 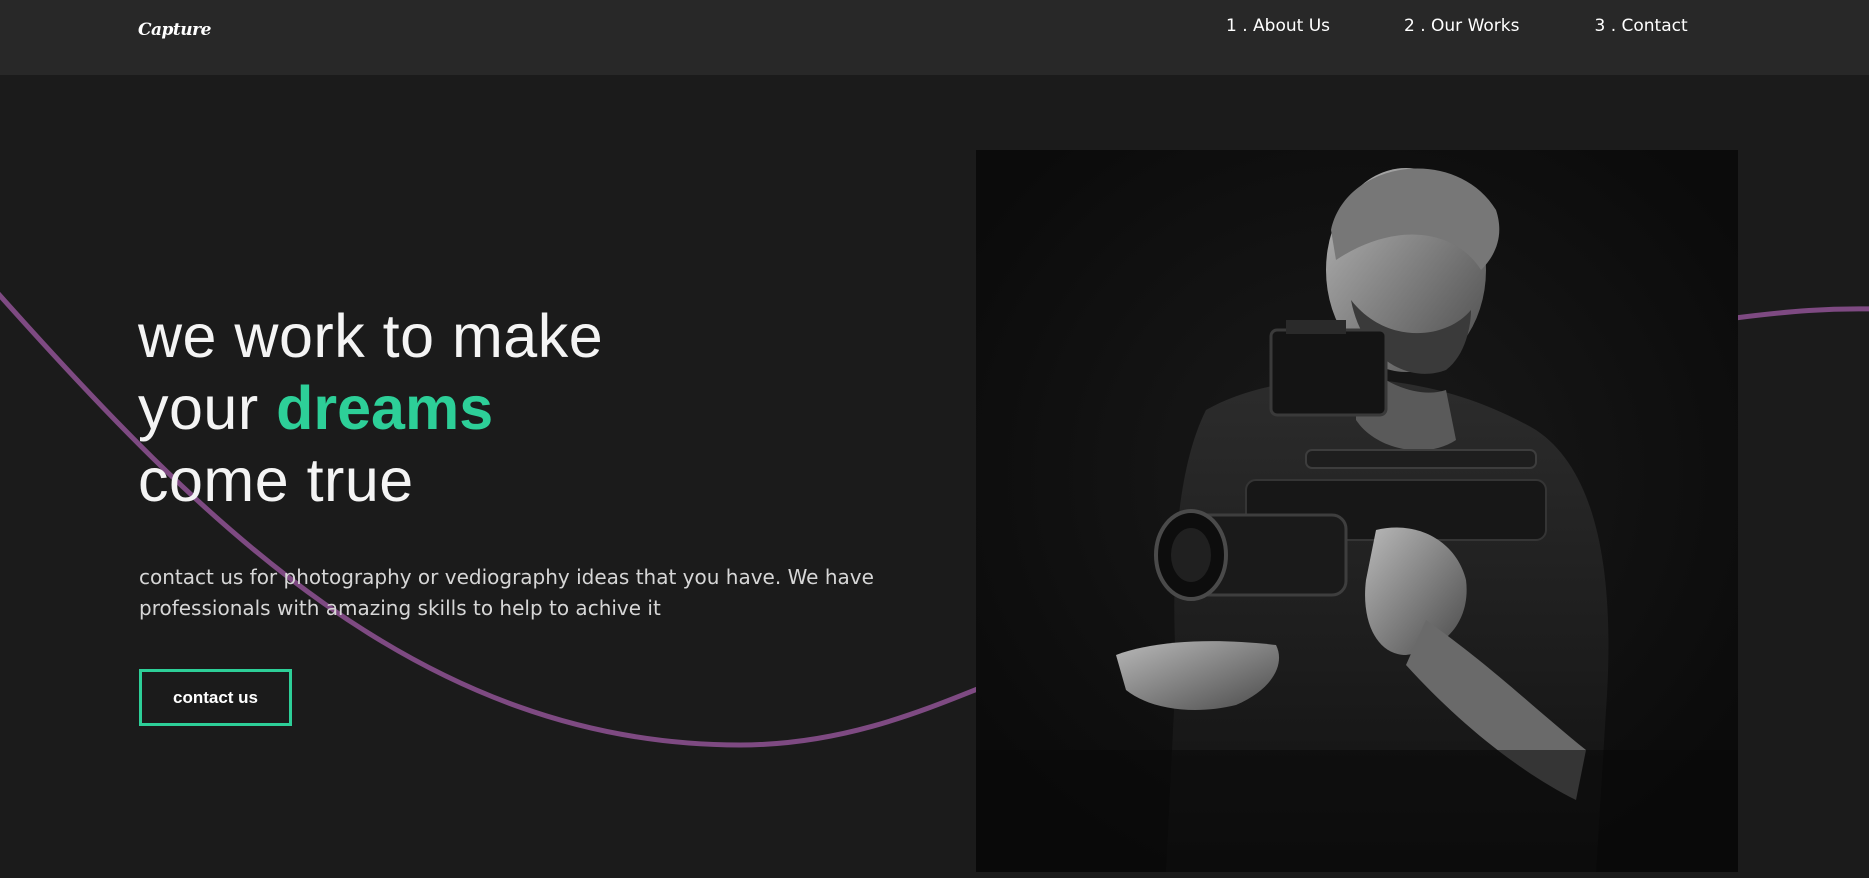 I want to click on hero-title-prefix: your, so click(x=207, y=408).